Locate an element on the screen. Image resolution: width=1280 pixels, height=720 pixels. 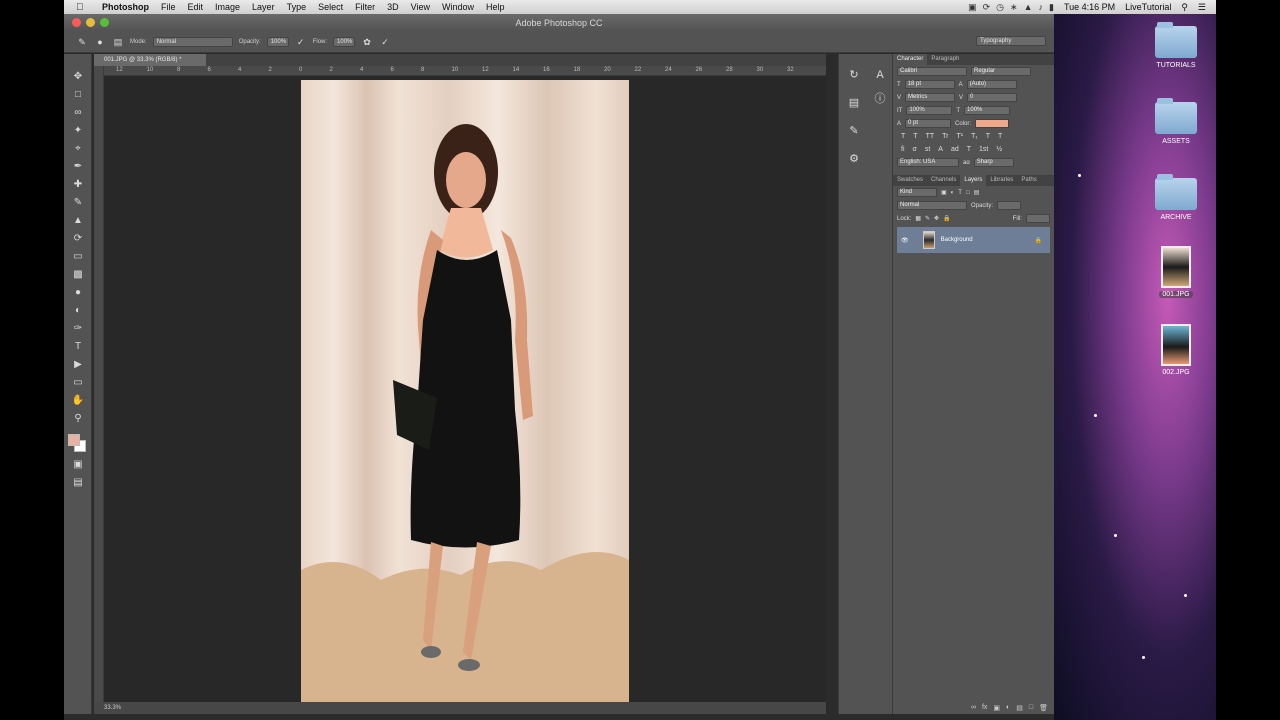
lock-pixels-icon: ✎ is located at coordinates (927, 218).